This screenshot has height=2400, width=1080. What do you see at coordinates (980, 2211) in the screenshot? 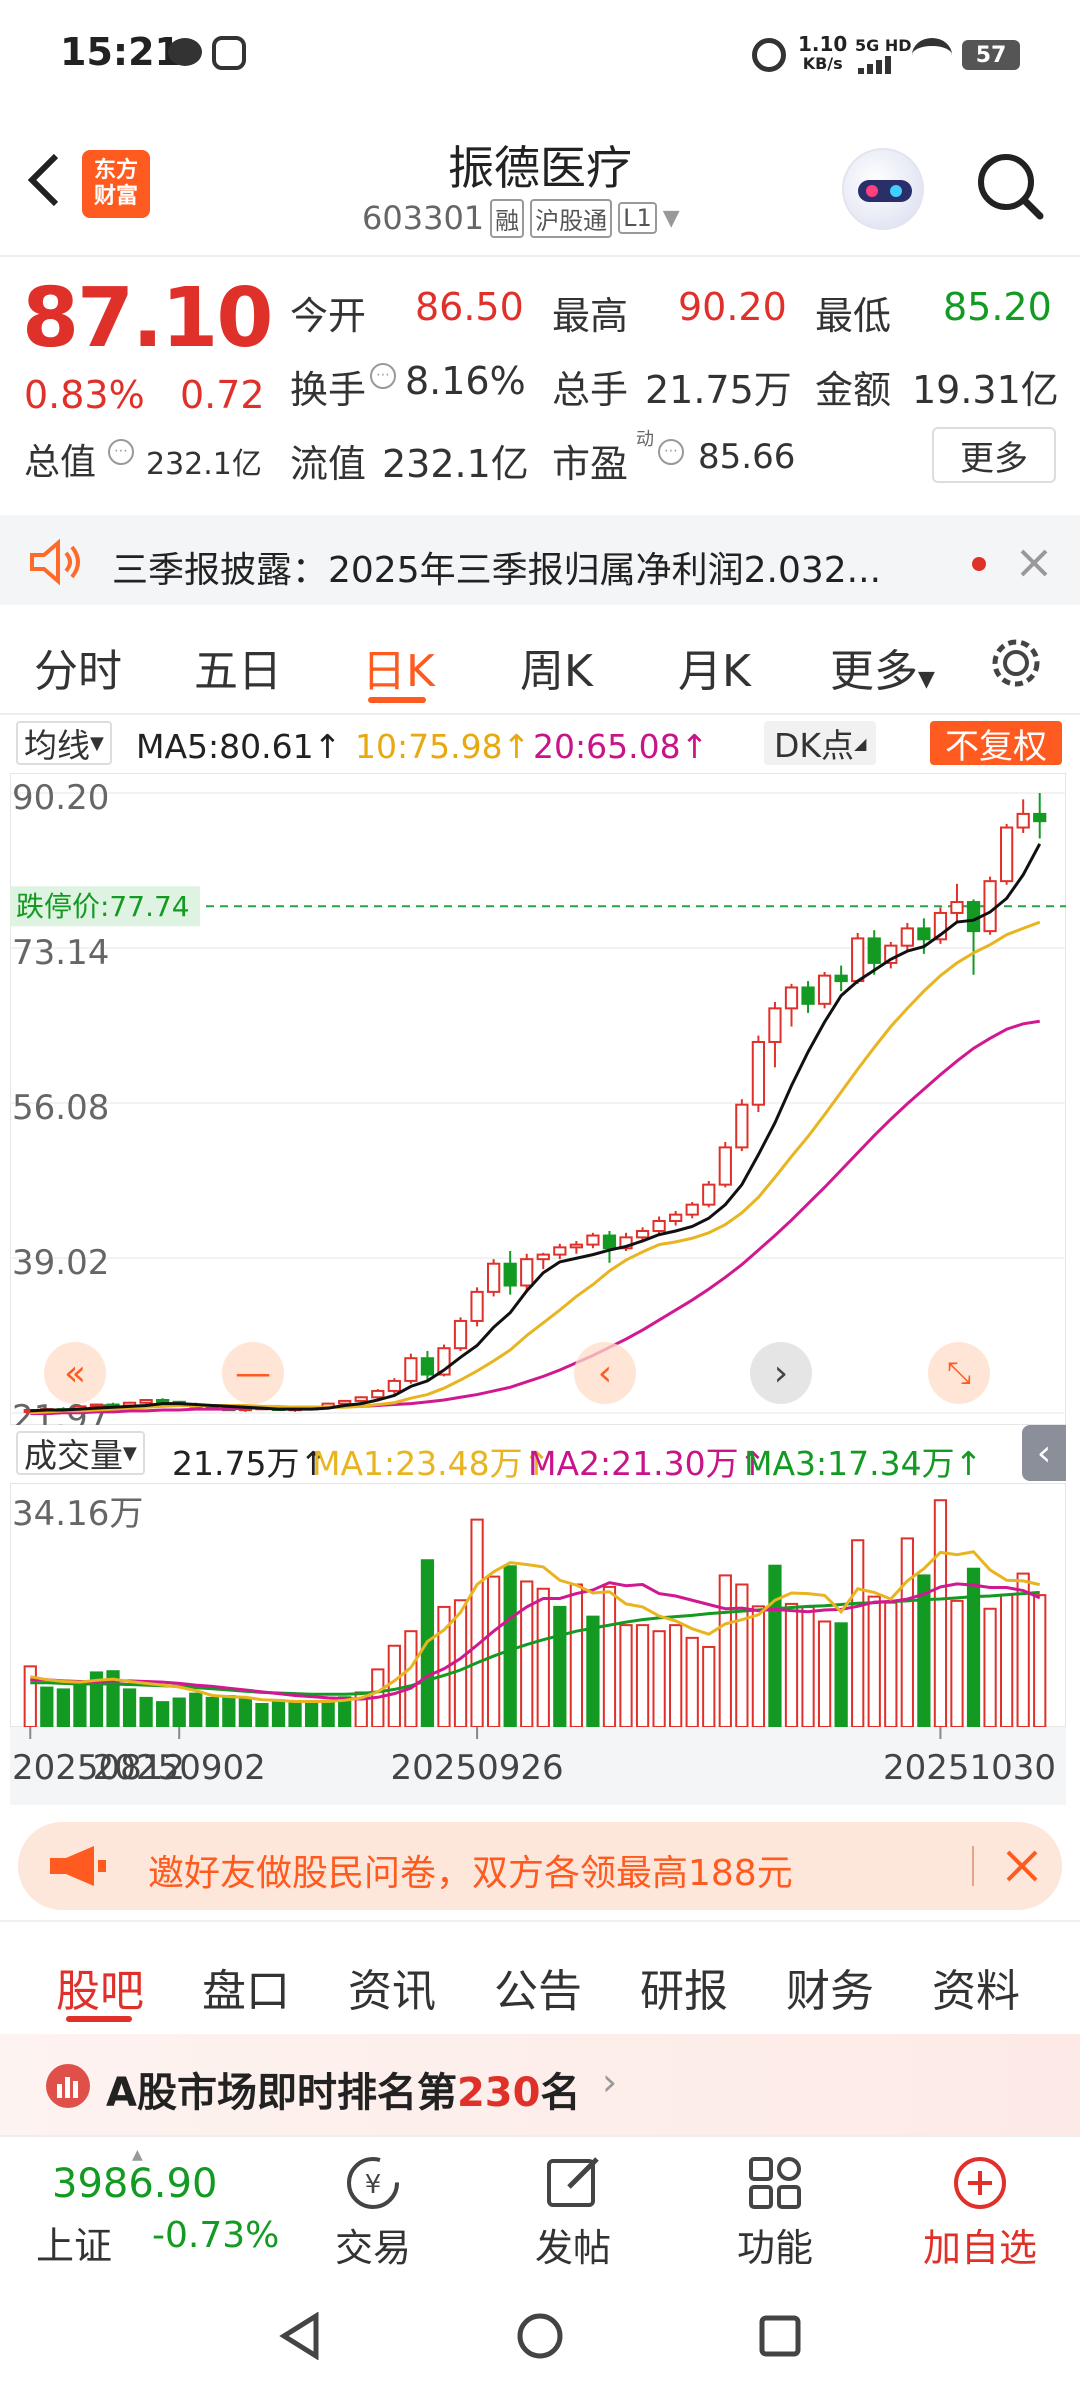
I see `add-watchlist-button: 加自选` at bounding box center [980, 2211].